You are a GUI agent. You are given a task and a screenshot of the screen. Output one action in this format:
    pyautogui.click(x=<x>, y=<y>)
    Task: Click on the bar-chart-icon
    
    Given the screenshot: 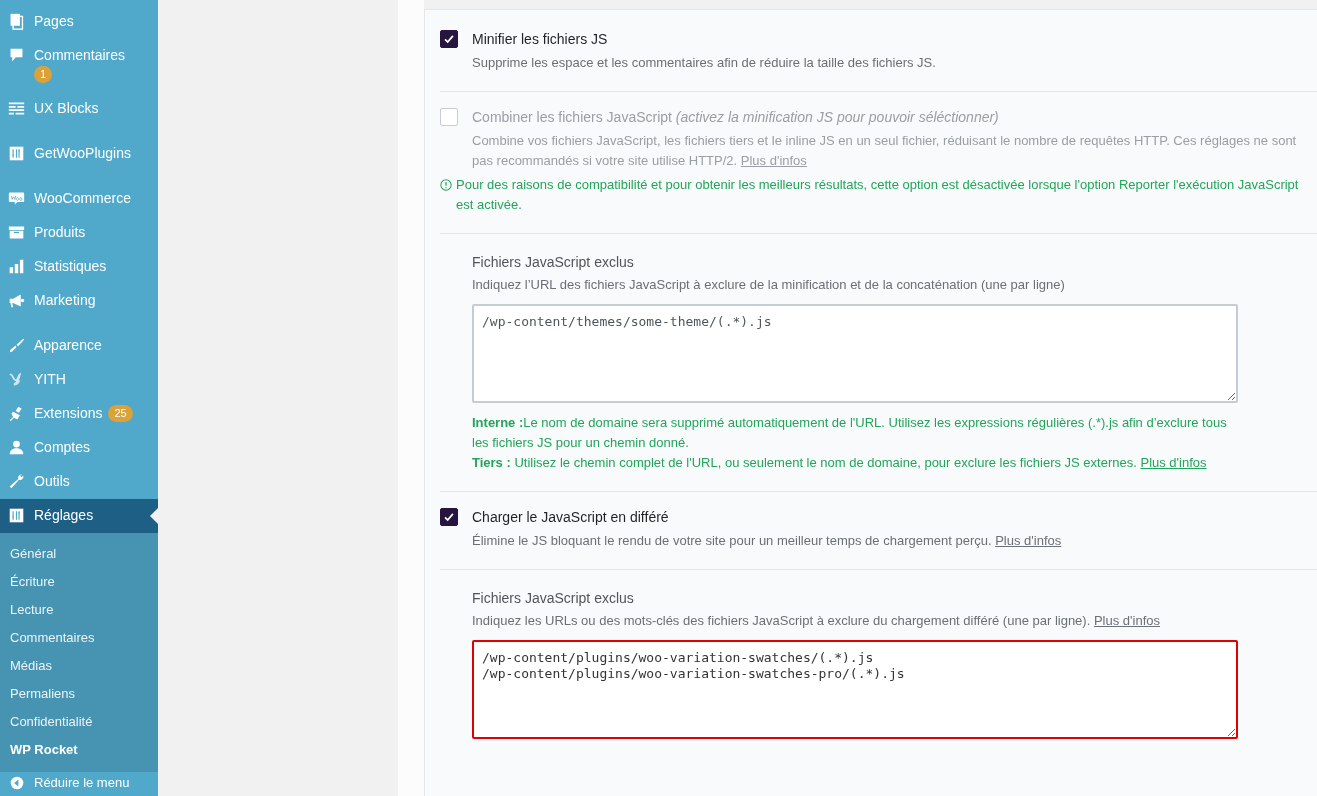 What is the action you would take?
    pyautogui.click(x=16, y=266)
    